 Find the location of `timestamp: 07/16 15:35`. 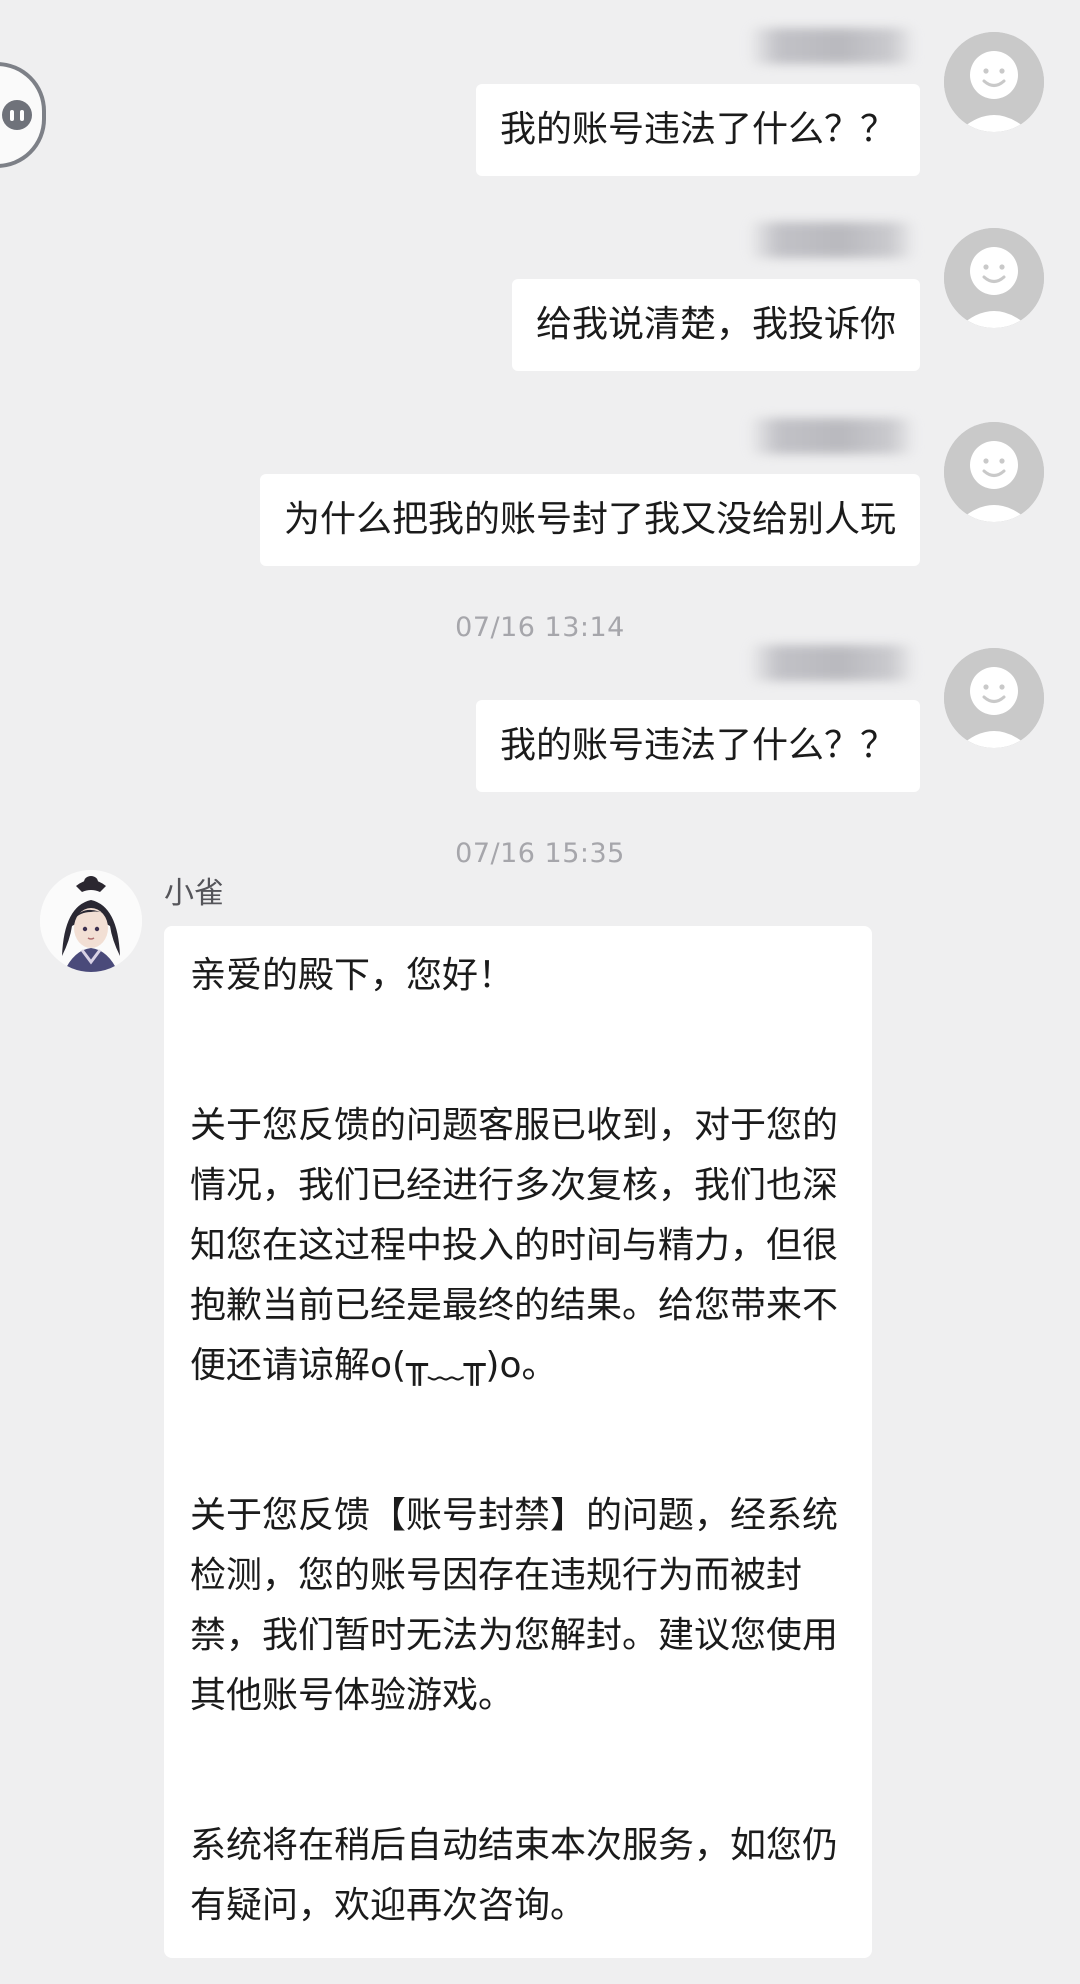

timestamp: 07/16 15:35 is located at coordinates (540, 853).